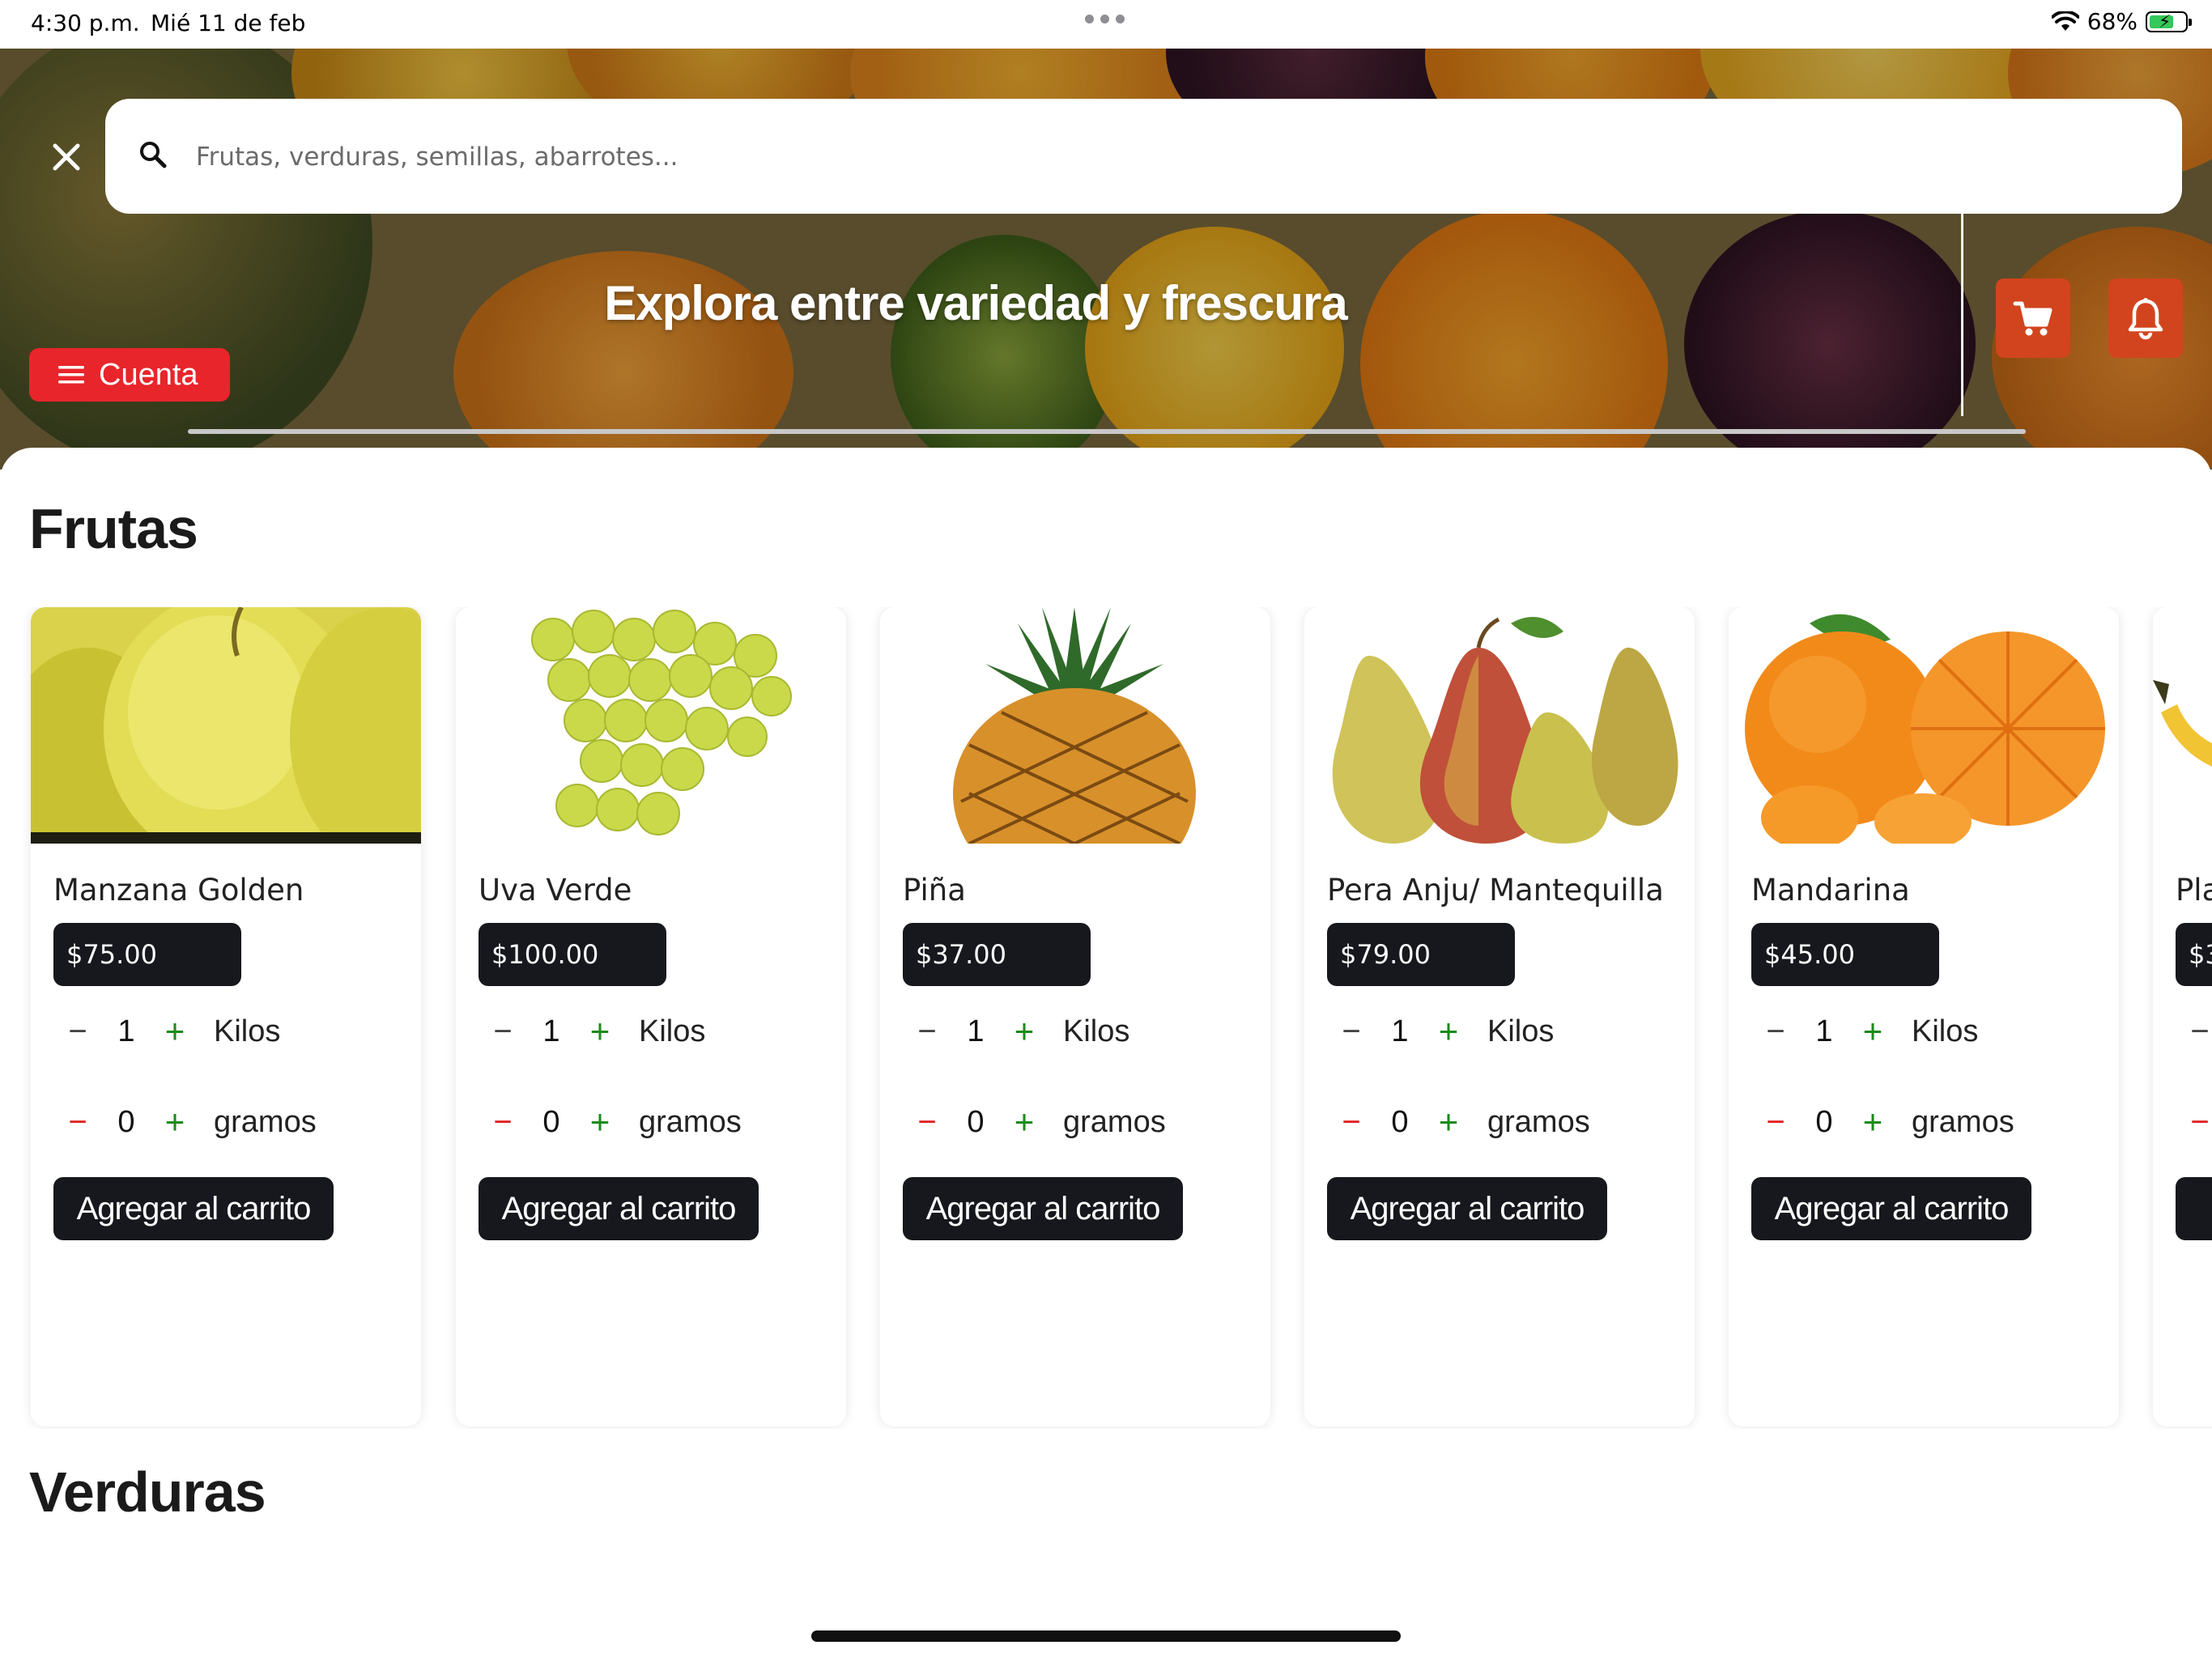 This screenshot has height=1658, width=2212. I want to click on close-icon, so click(66, 157).